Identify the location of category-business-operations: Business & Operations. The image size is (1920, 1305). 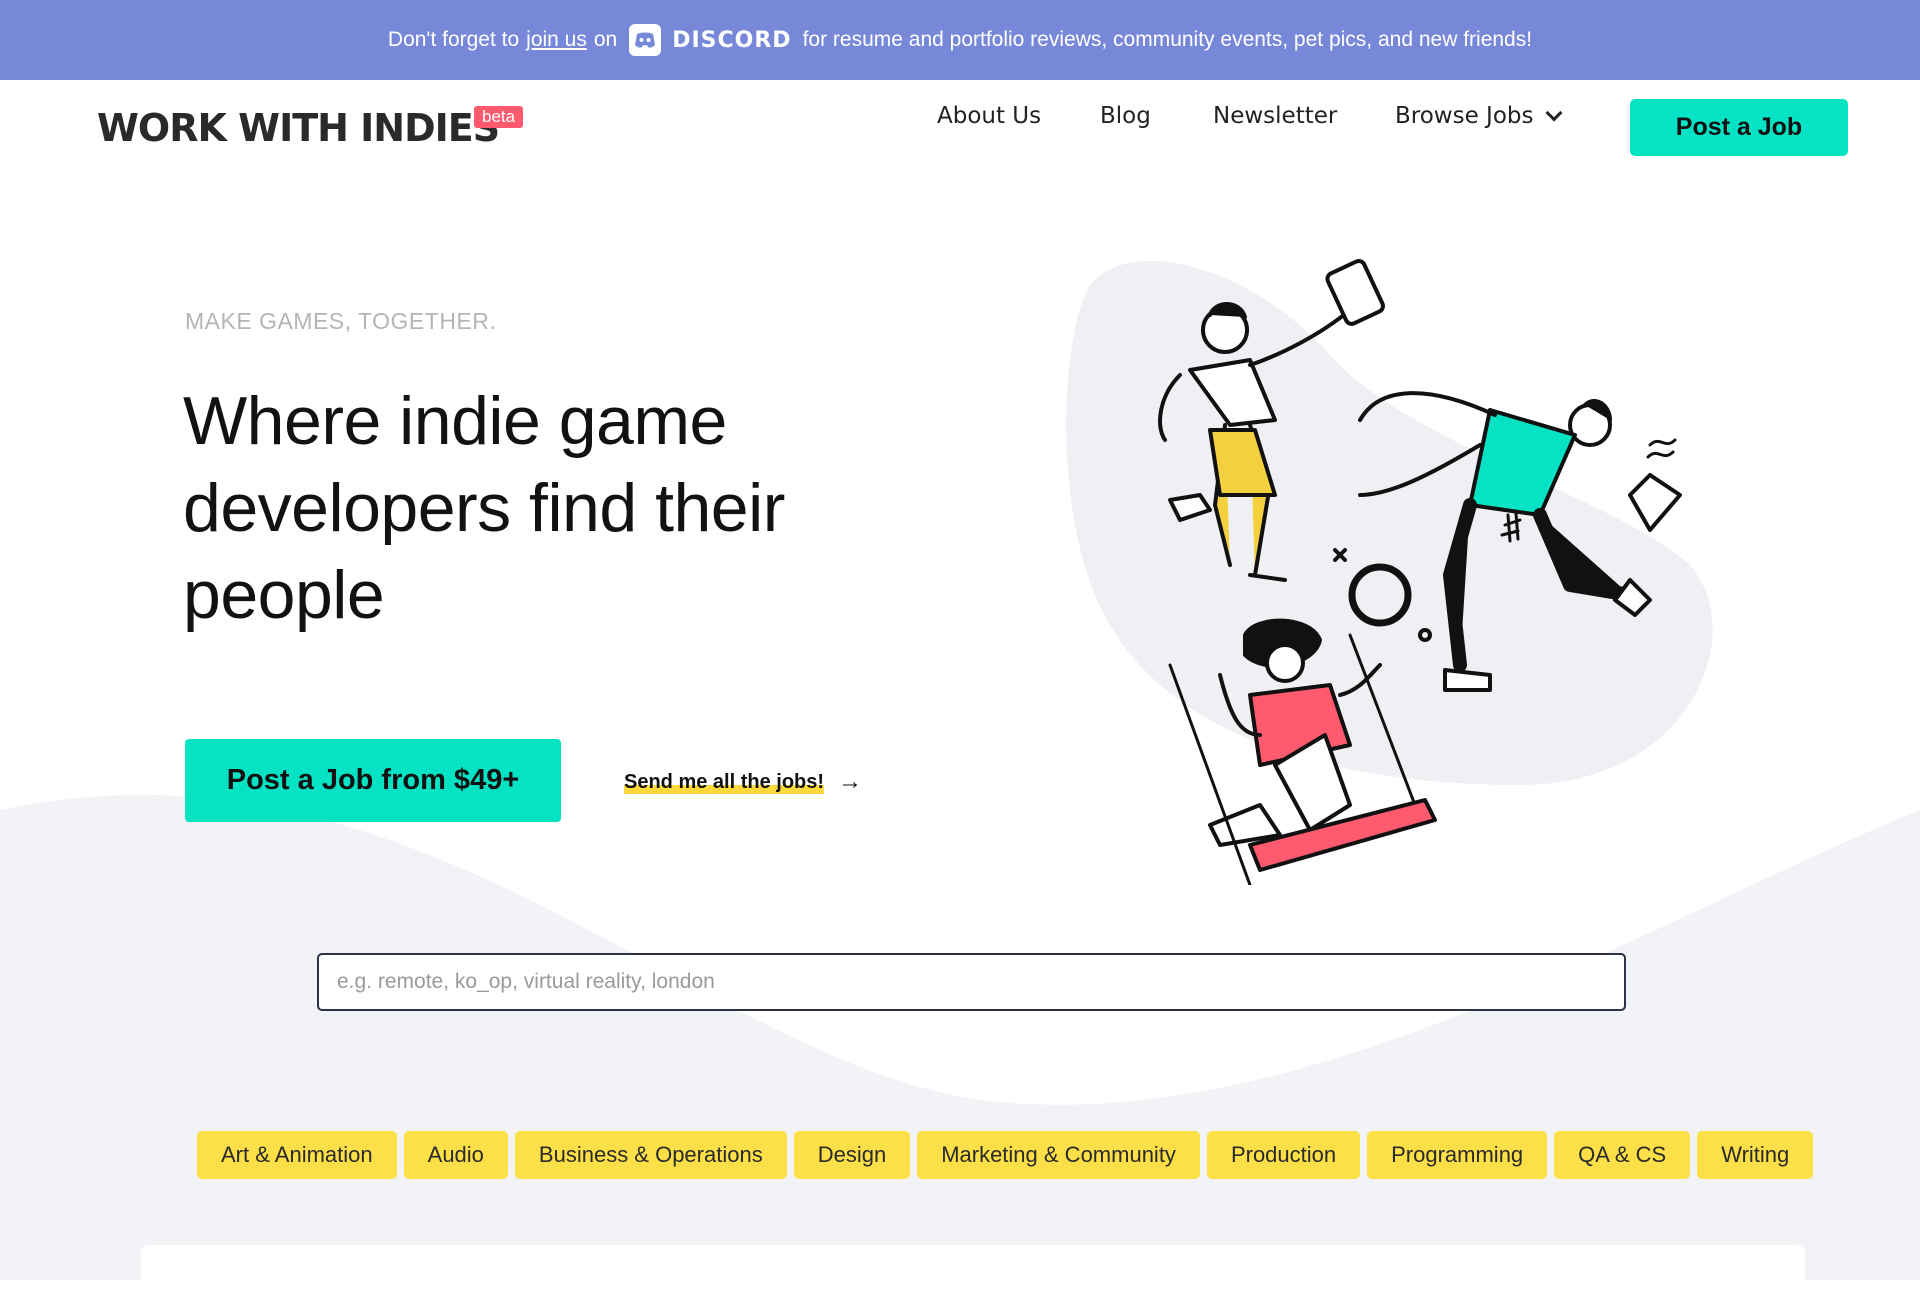
(650, 1155).